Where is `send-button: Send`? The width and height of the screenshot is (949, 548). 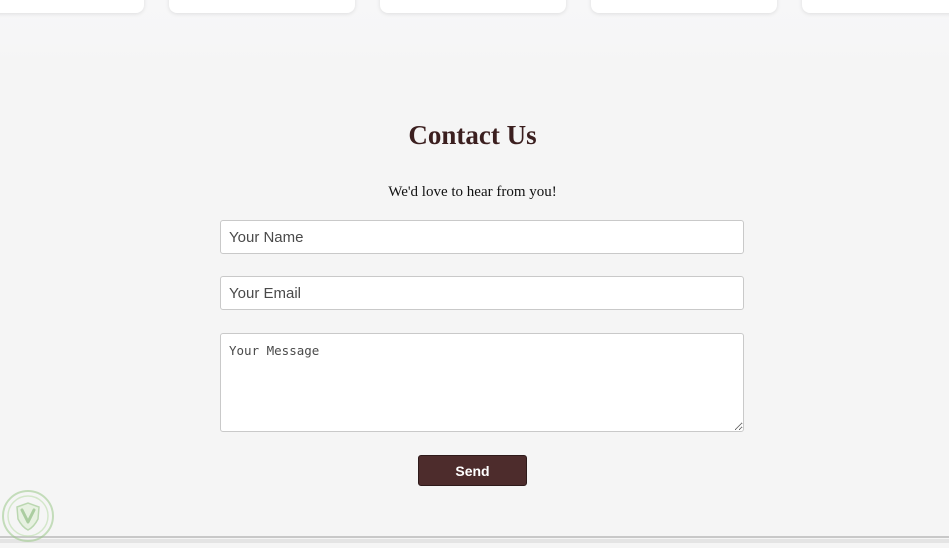
send-button: Send is located at coordinates (472, 470).